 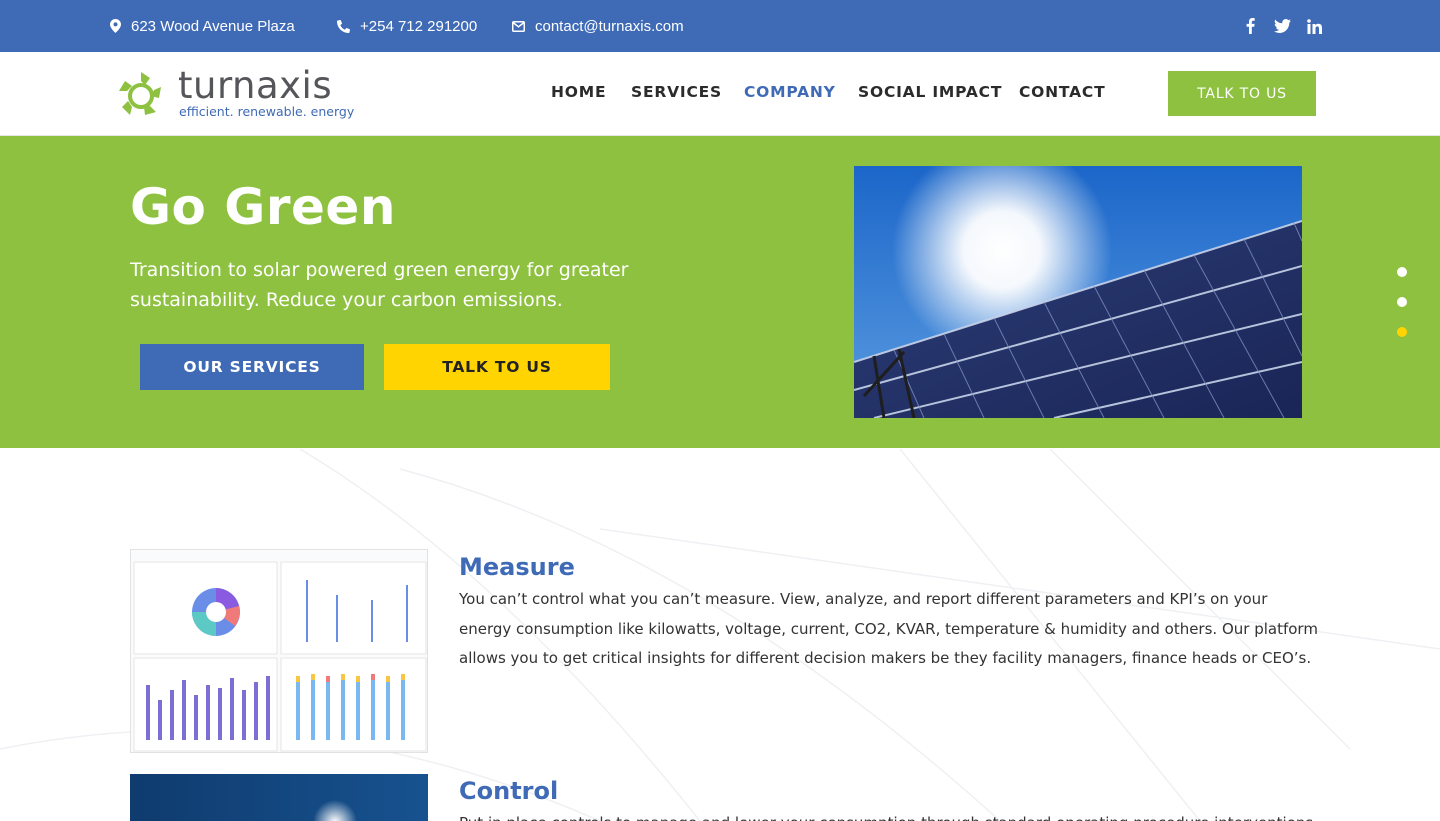 I want to click on linkedin-icon, so click(x=1314, y=26).